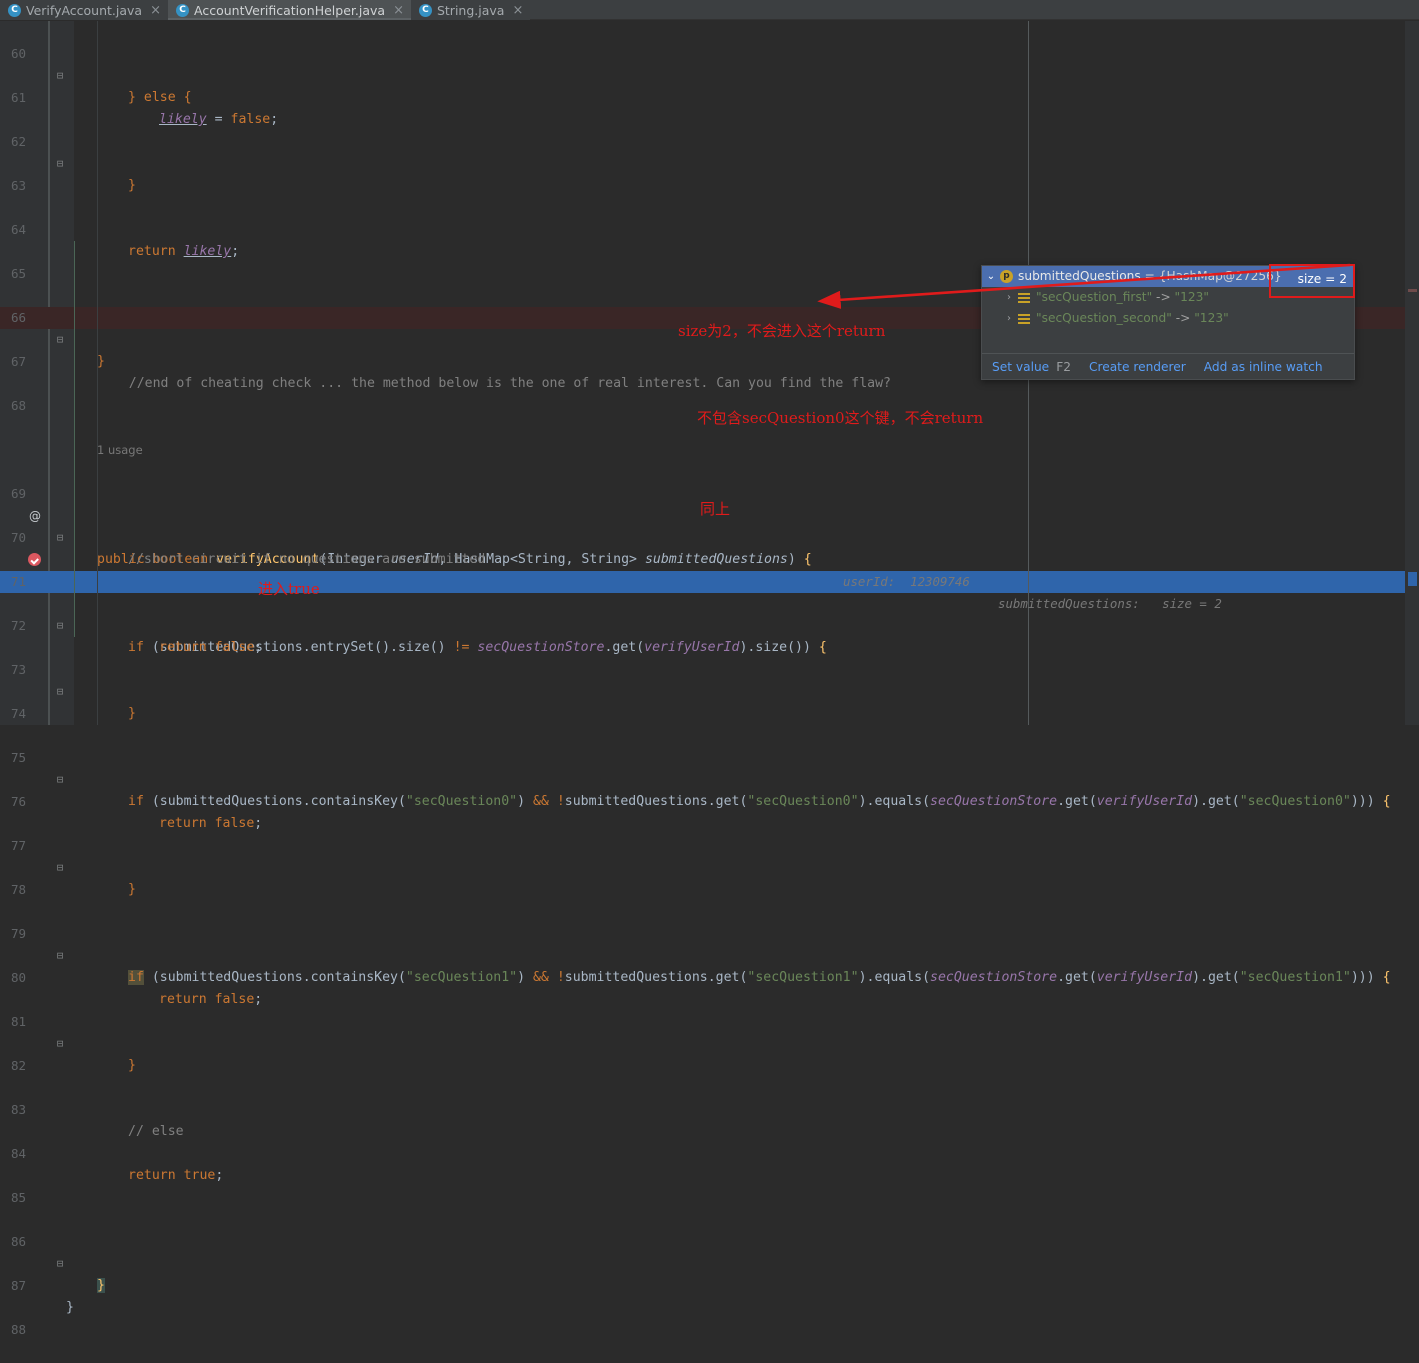 The width and height of the screenshot is (1419, 1363). I want to click on line-number: 87, so click(18, 1285).